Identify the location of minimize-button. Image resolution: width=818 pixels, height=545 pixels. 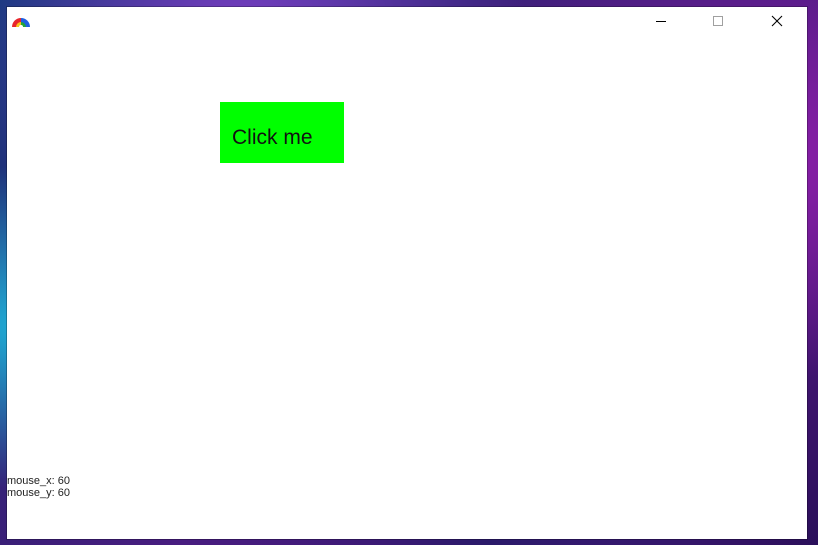
(661, 22).